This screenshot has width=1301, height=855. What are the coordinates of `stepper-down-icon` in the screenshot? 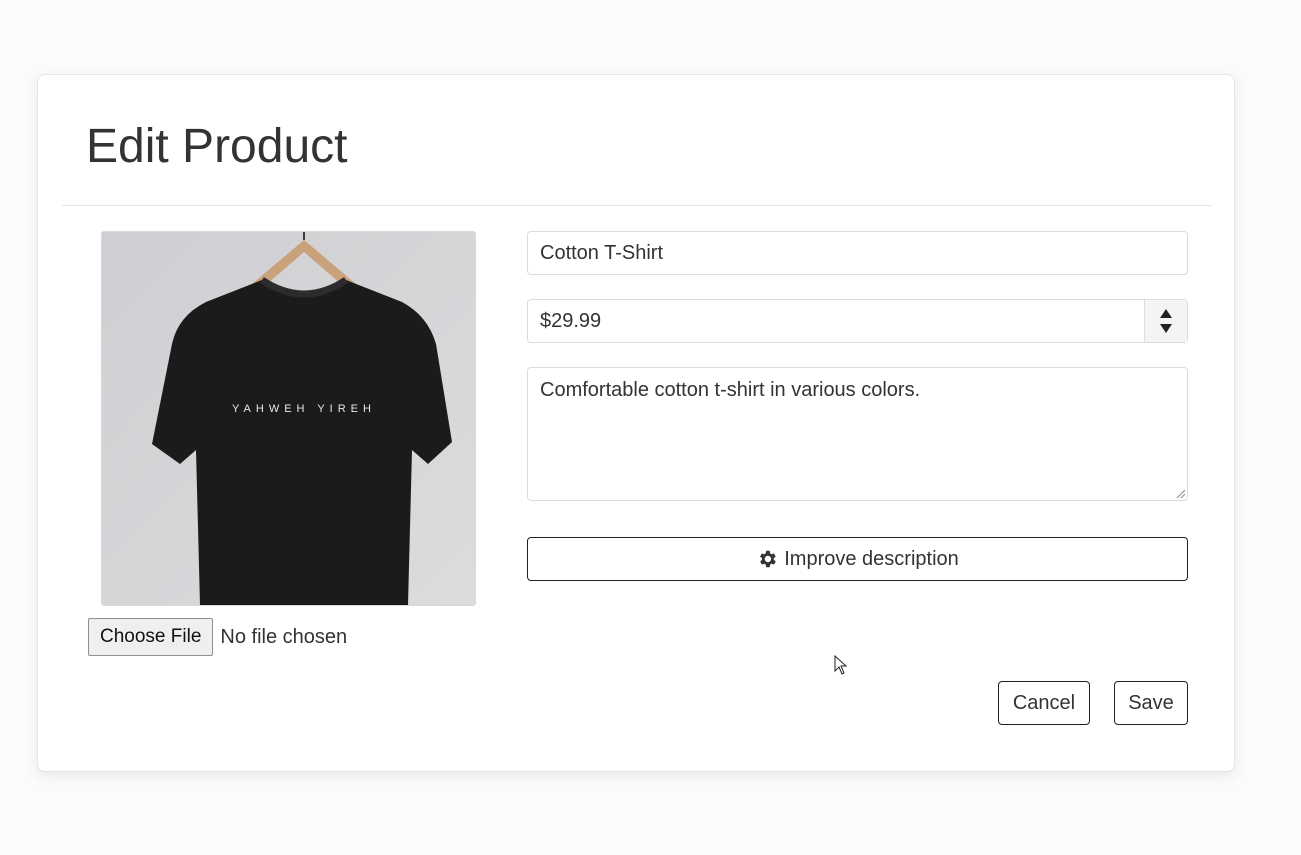 It's located at (1166, 328).